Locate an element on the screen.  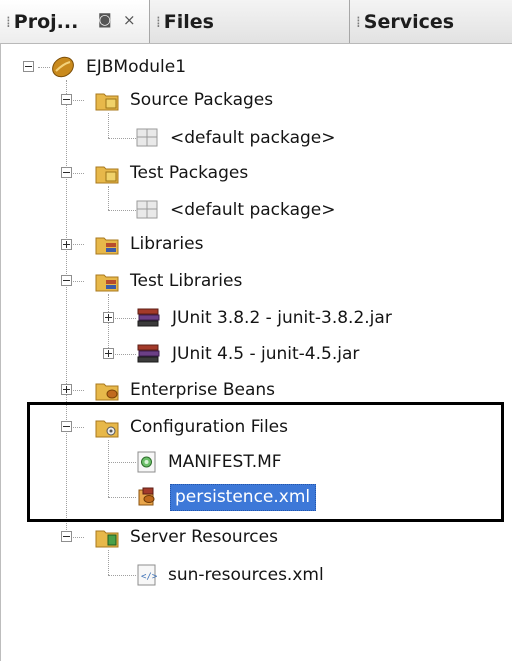
tab-projects: ⁞ Proj... ◙ × is located at coordinates (75, 21).